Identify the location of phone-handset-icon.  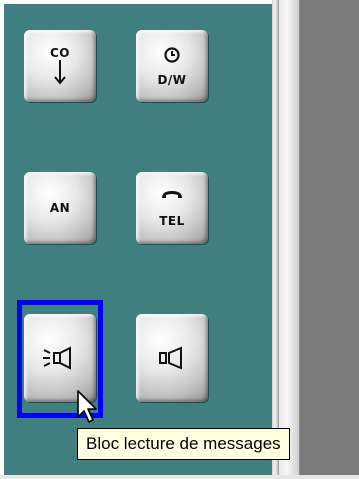
(172, 194).